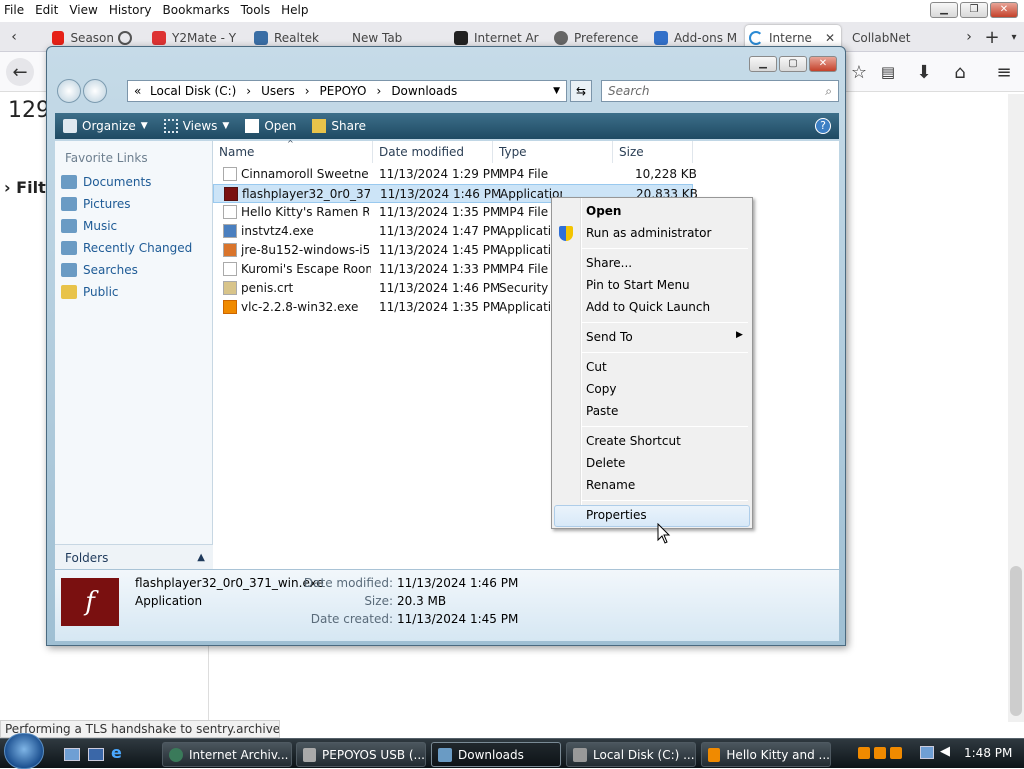 This screenshot has width=1024, height=769. Describe the element at coordinates (261, 38) in the screenshot. I see `realtek-icon` at that location.